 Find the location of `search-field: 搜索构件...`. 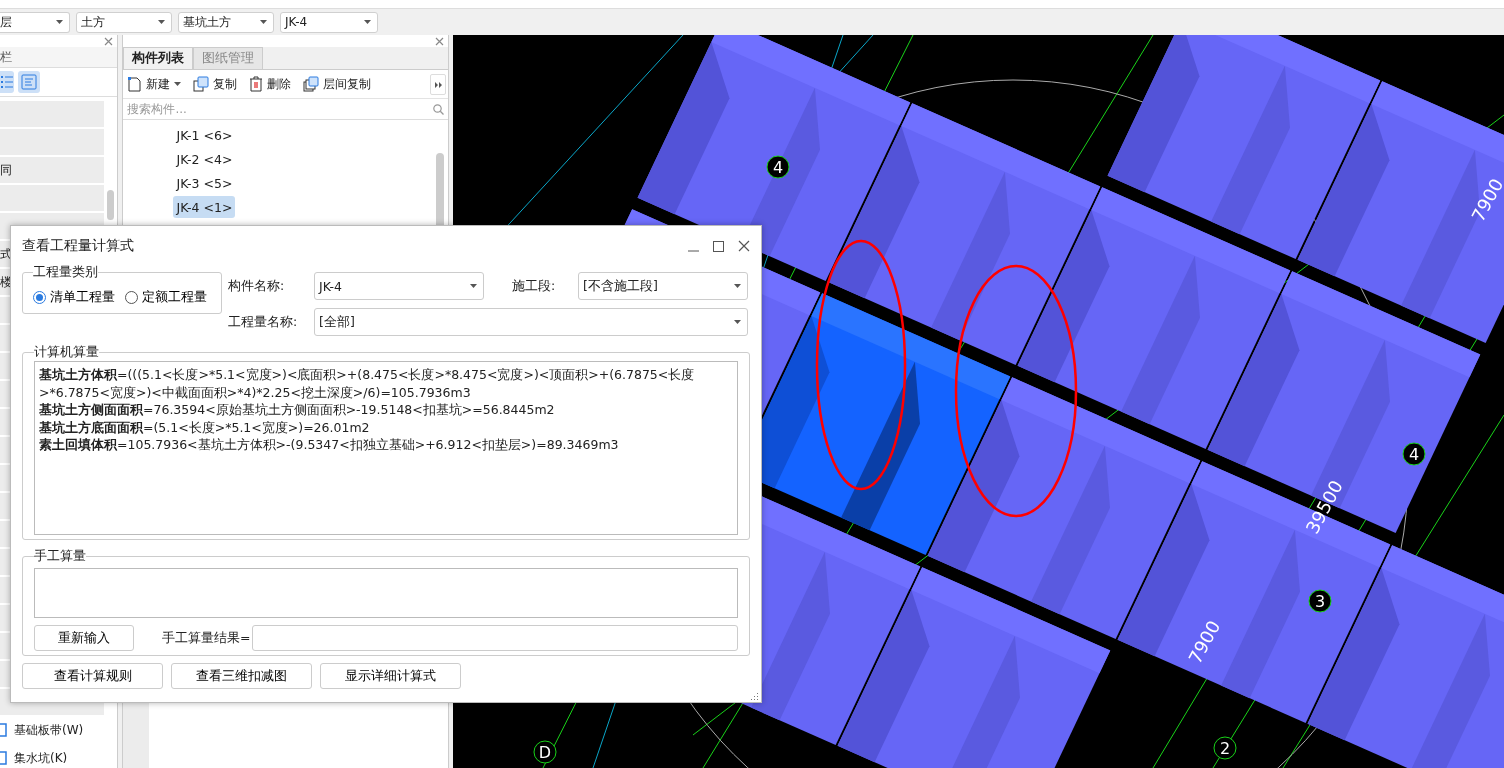

search-field: 搜索构件... is located at coordinates (279, 109).